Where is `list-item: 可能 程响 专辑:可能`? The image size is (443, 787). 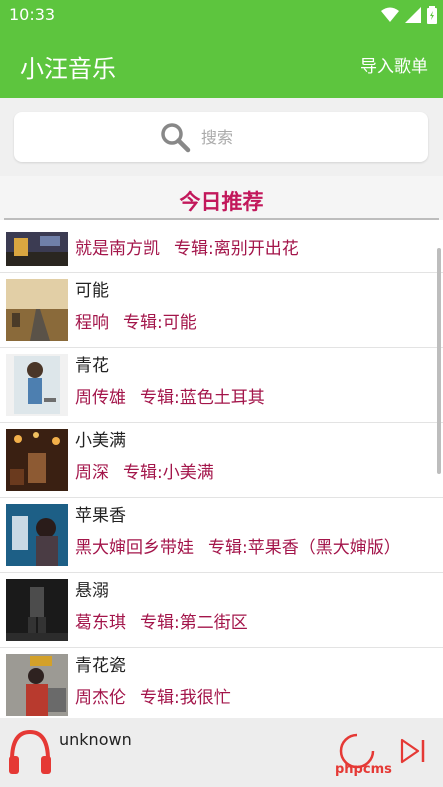 list-item: 可能 程响 专辑:可能 is located at coordinates (221, 310).